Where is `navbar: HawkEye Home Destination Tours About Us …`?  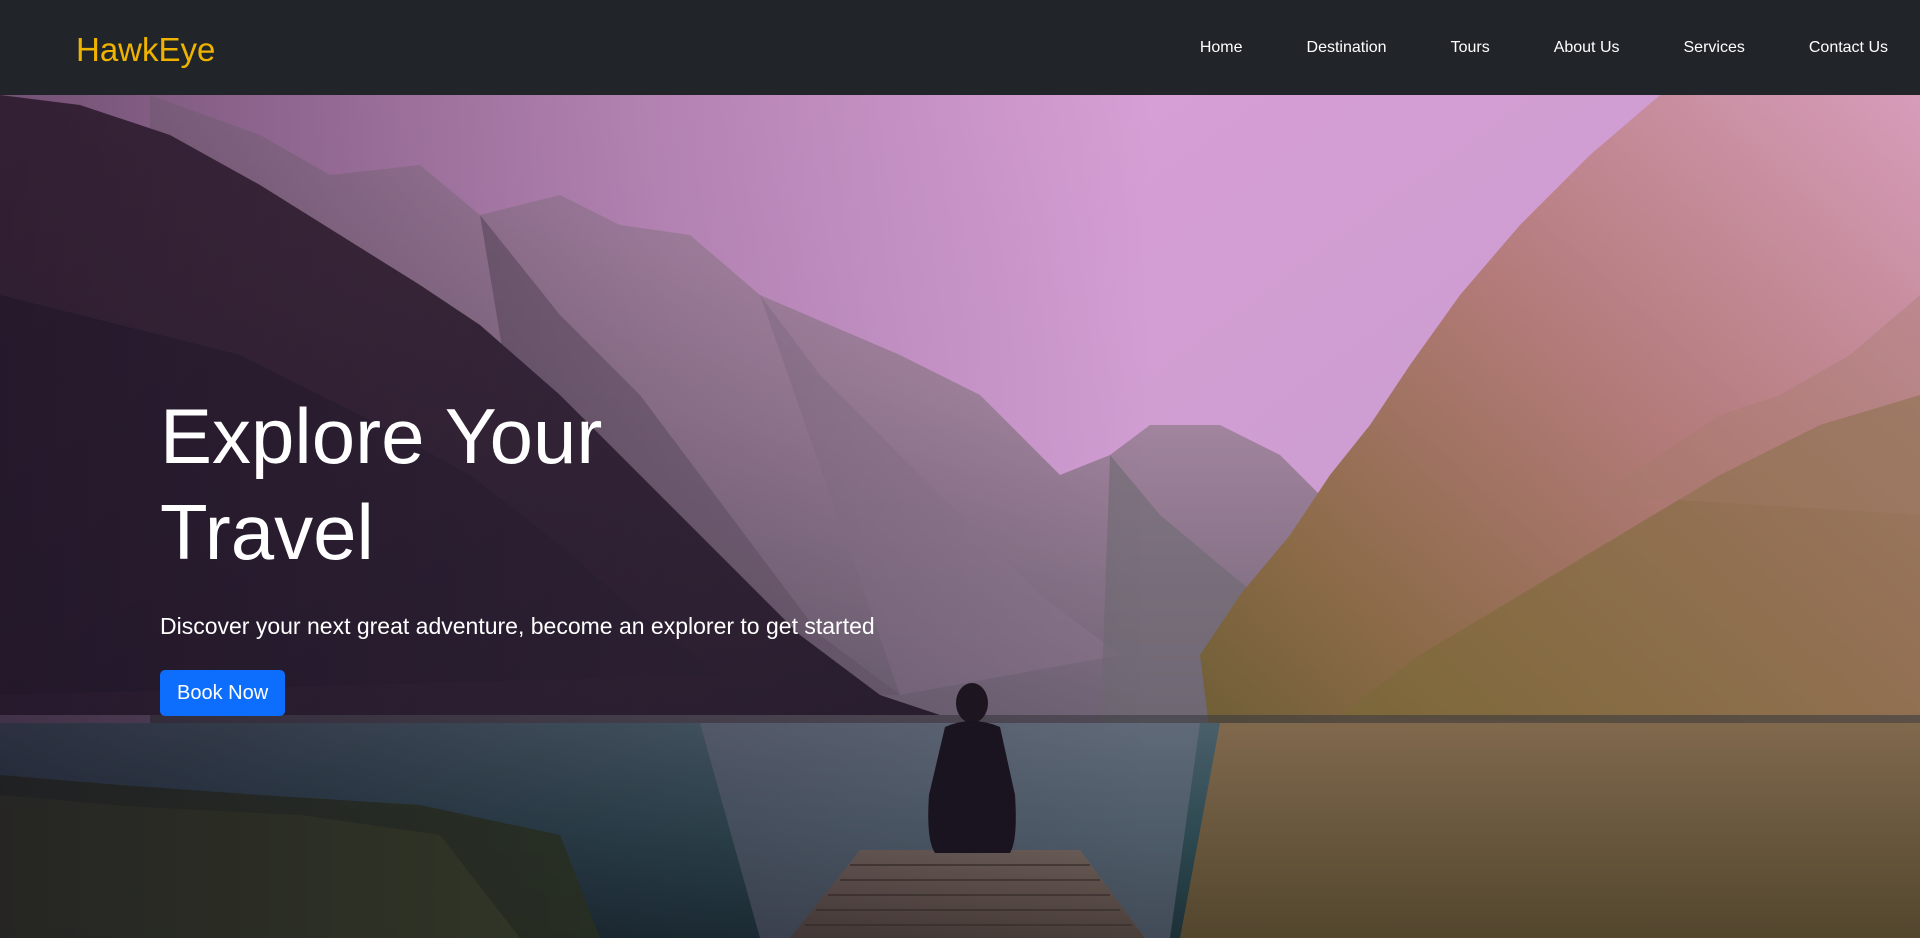
navbar: HawkEye Home Destination Tours About Us … is located at coordinates (960, 47).